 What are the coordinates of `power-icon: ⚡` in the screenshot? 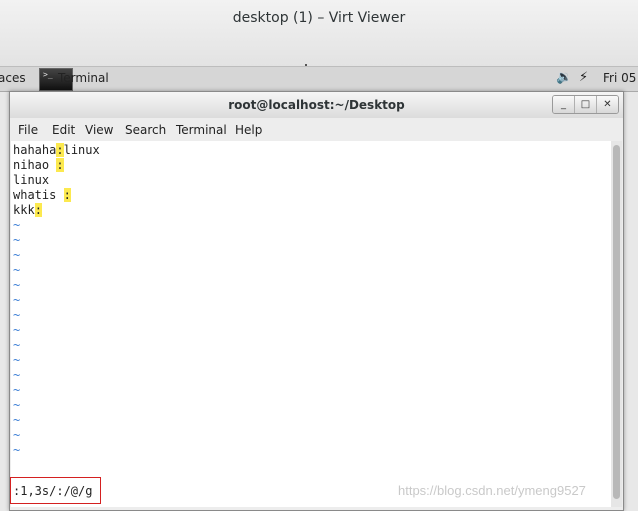 It's located at (583, 77).